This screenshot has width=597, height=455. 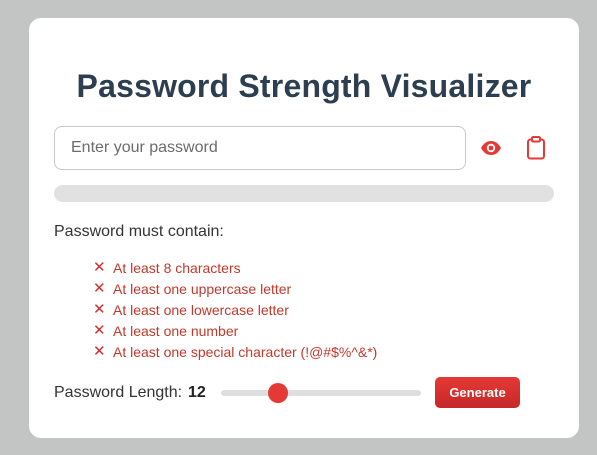 What do you see at coordinates (260, 148) in the screenshot?
I see `password-input` at bounding box center [260, 148].